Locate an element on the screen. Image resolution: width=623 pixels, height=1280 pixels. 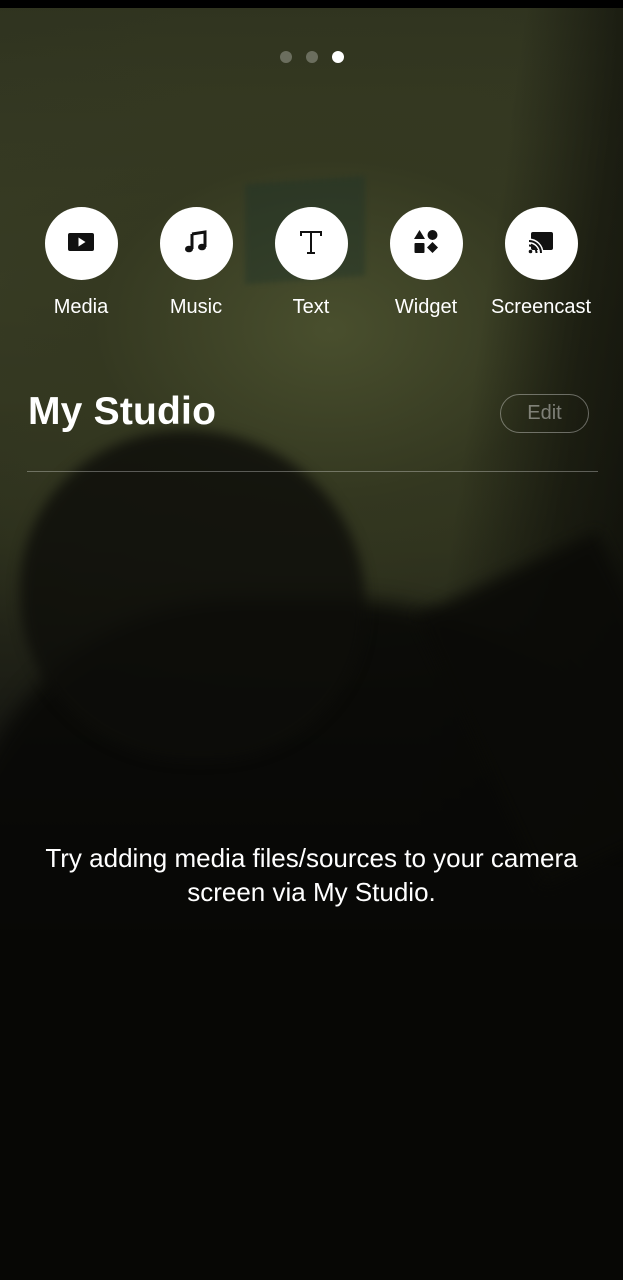
text-button is located at coordinates (311, 243).